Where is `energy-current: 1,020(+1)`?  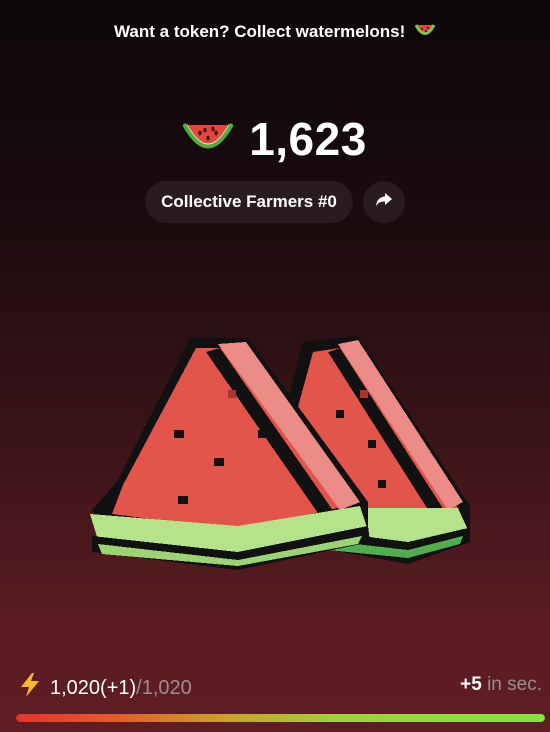 energy-current: 1,020(+1) is located at coordinates (93, 687).